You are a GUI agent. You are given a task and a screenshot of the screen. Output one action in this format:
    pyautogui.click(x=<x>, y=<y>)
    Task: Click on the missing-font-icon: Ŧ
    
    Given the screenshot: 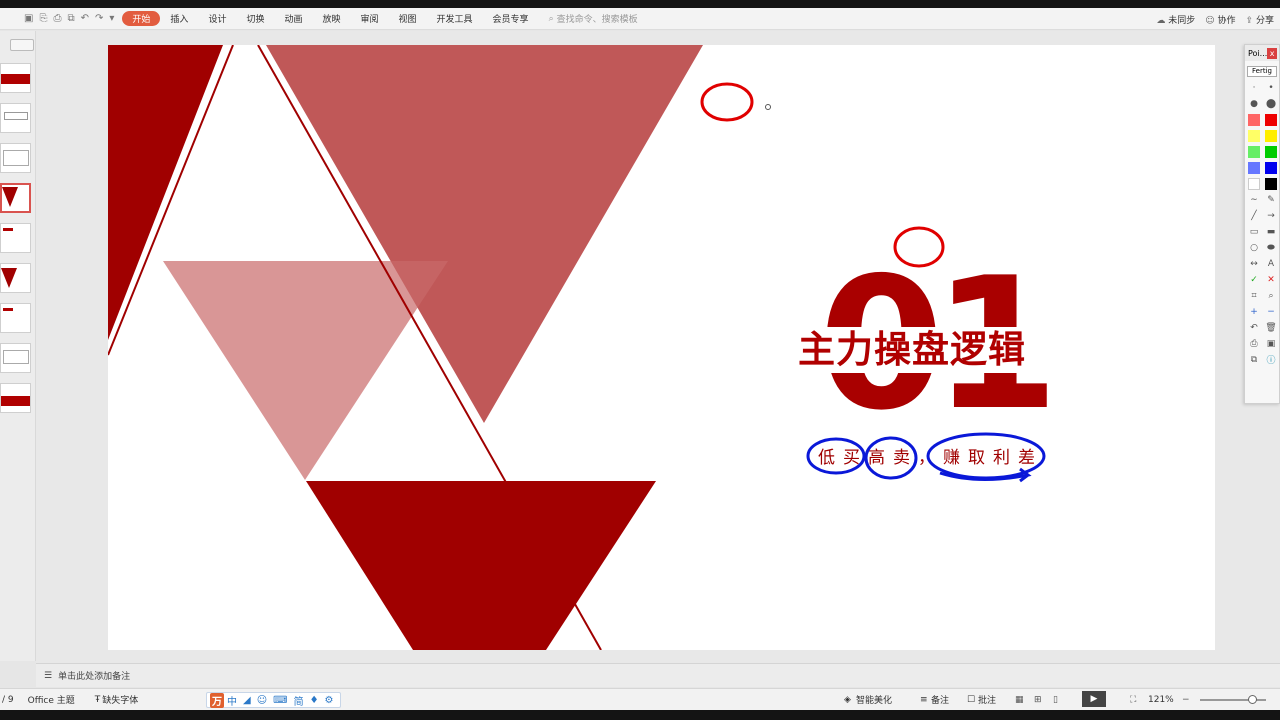 What is the action you would take?
    pyautogui.click(x=97, y=699)
    